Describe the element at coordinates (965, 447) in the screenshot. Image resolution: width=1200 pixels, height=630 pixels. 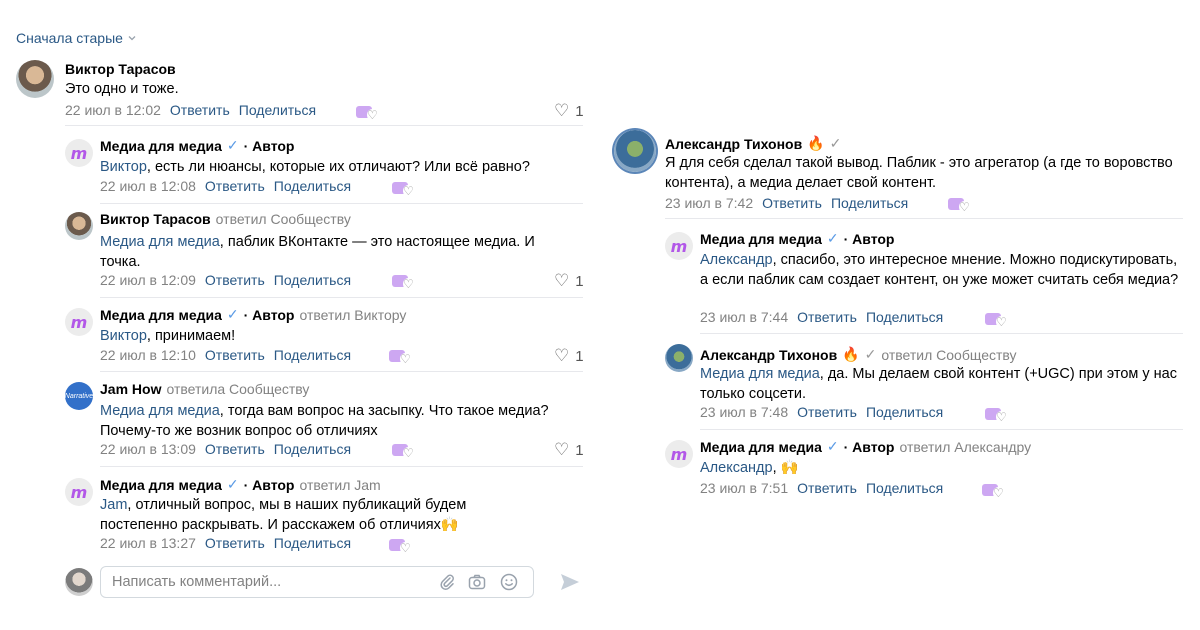
I see `replied-to: ответил Александру` at that location.